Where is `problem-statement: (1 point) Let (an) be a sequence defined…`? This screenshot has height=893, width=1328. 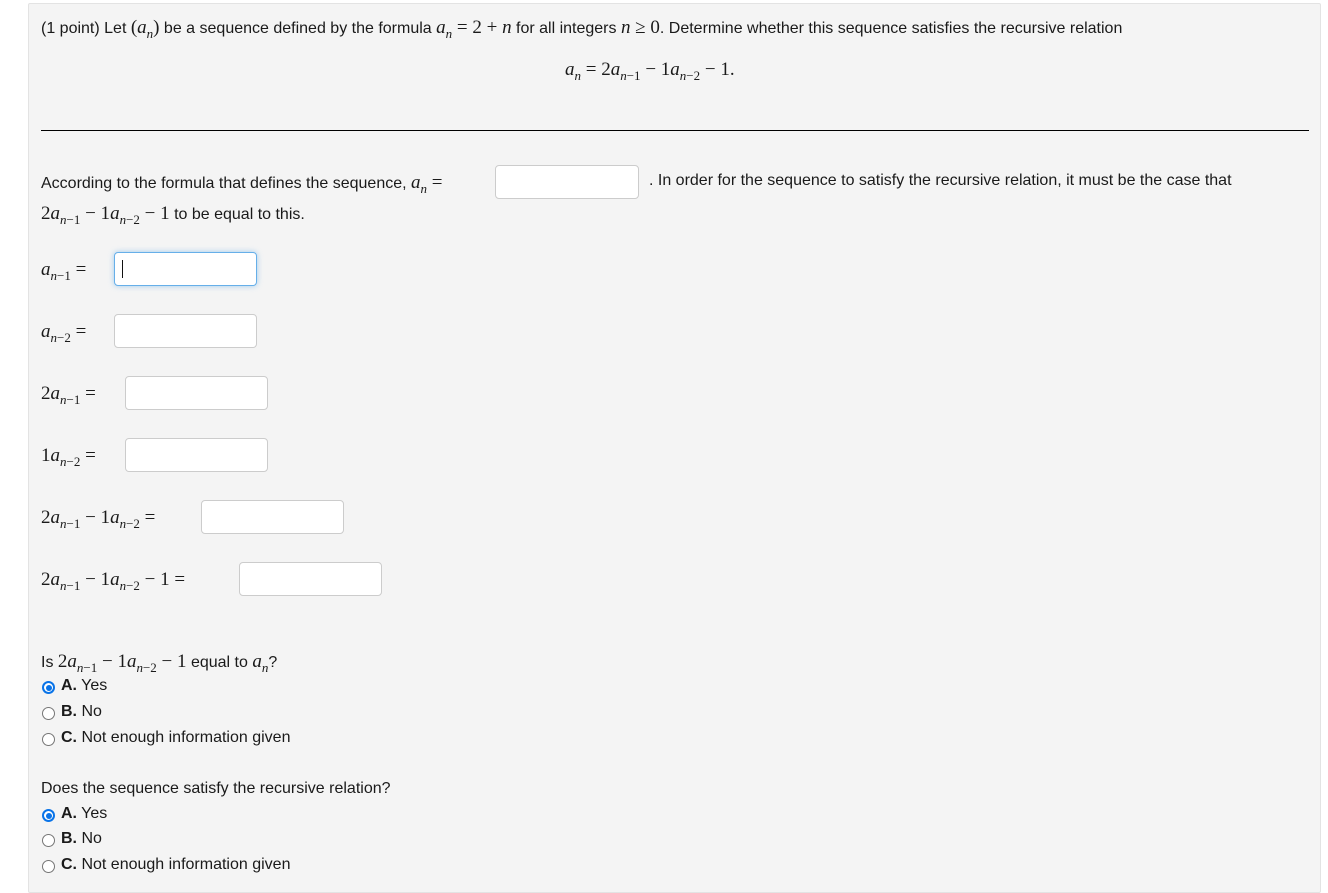 problem-statement: (1 point) Let (an) be a sequence defined… is located at coordinates (582, 29).